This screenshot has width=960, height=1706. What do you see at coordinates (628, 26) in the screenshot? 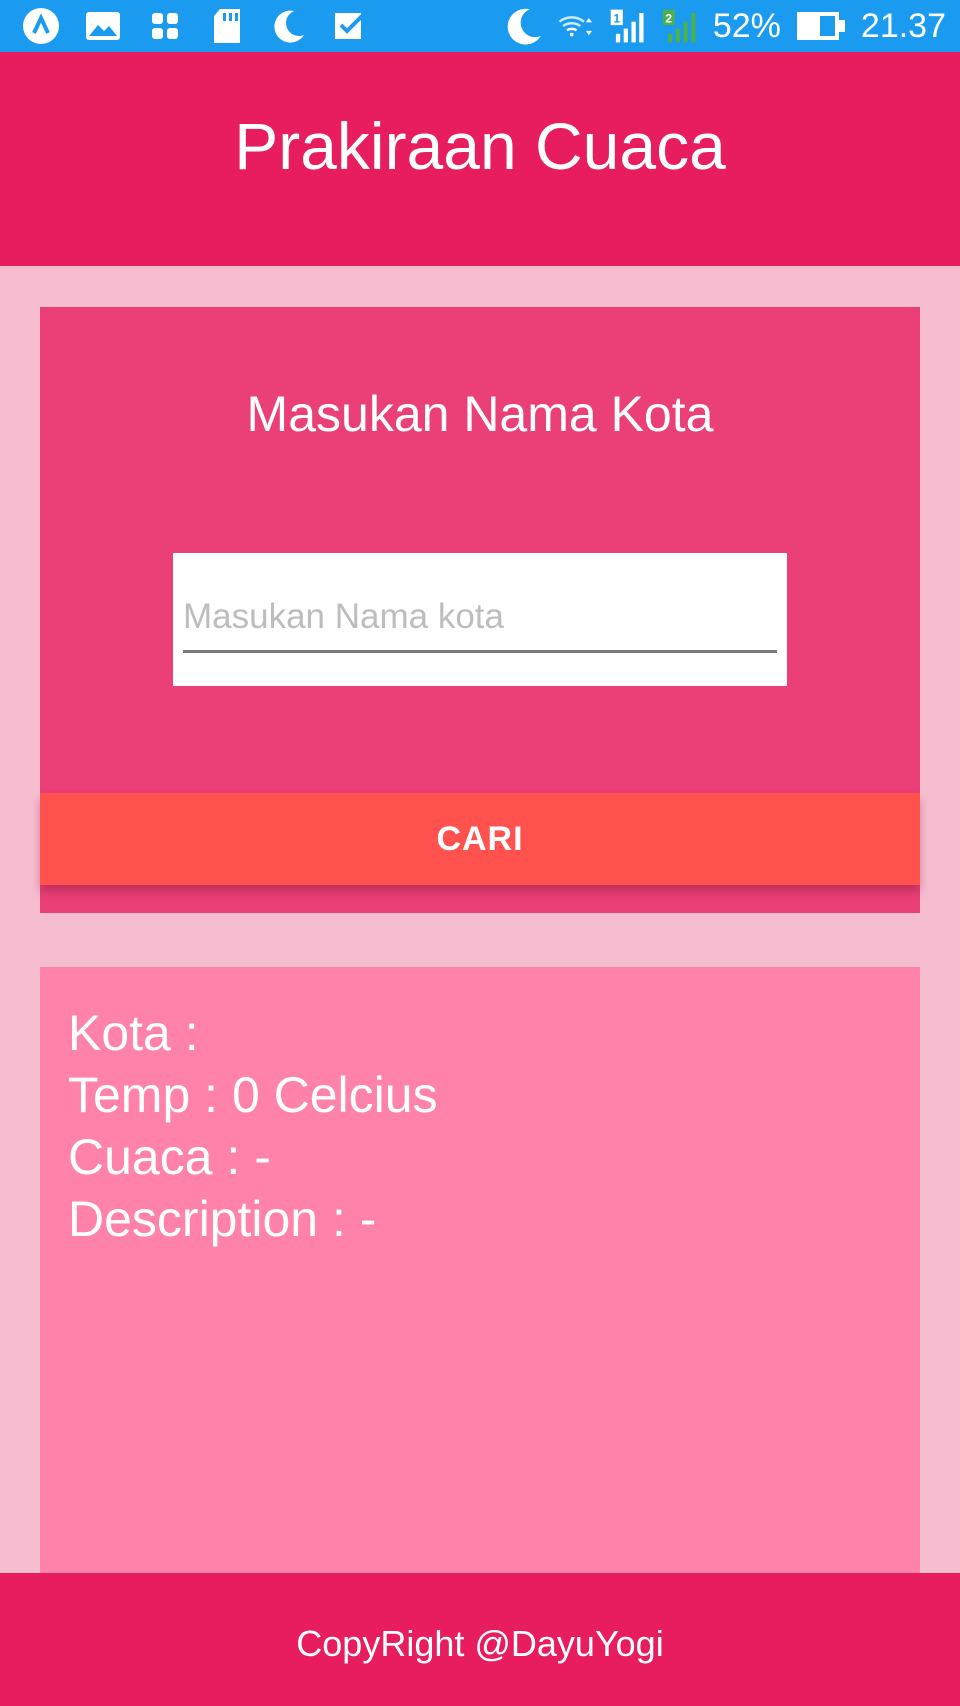
I see `signal-sim1-icon: 1` at bounding box center [628, 26].